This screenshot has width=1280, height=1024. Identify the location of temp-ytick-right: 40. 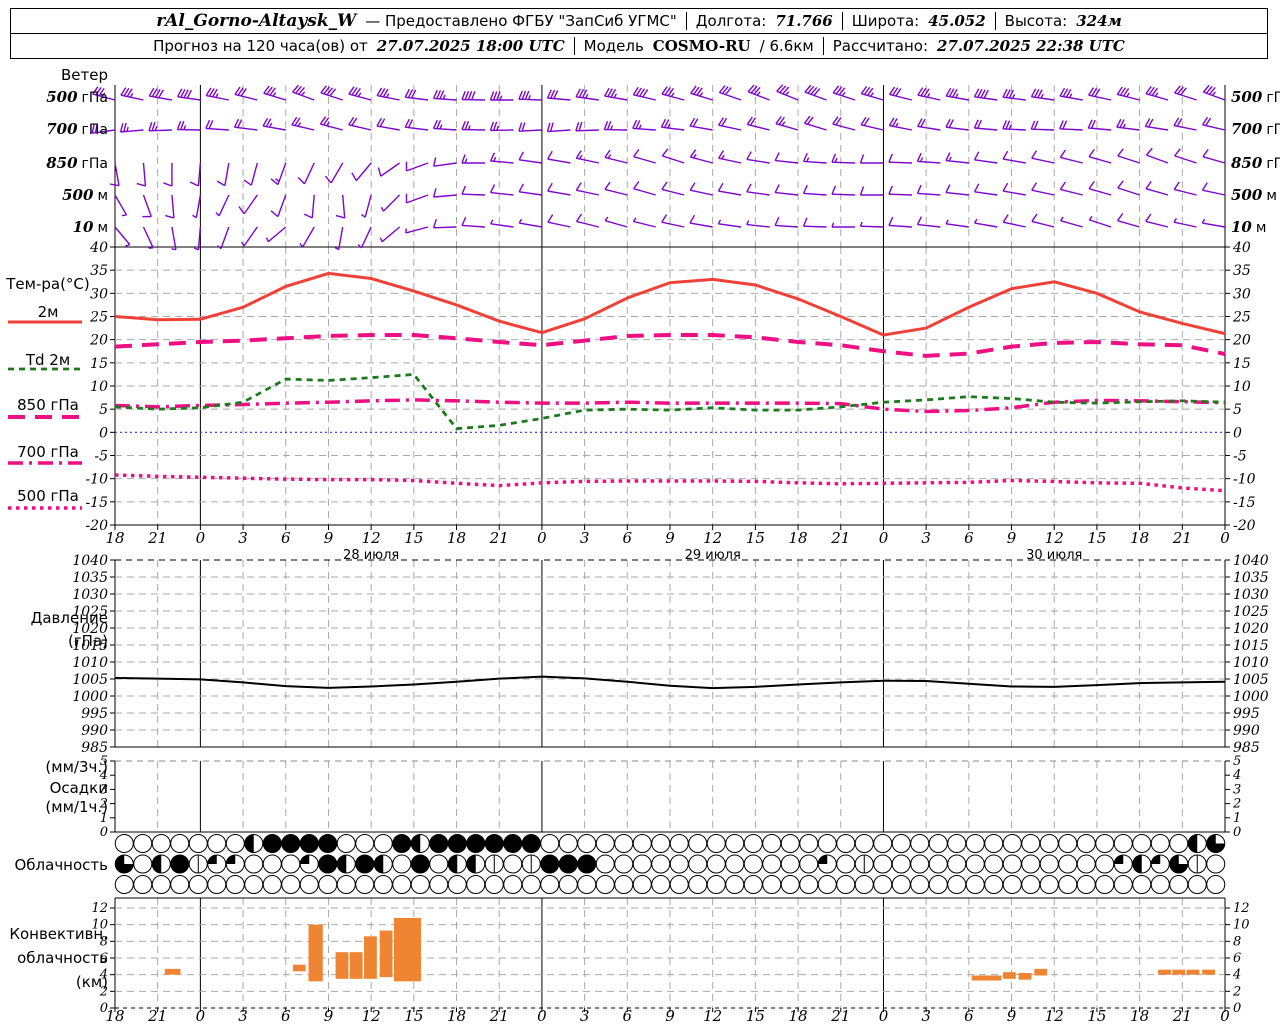
(1241, 248).